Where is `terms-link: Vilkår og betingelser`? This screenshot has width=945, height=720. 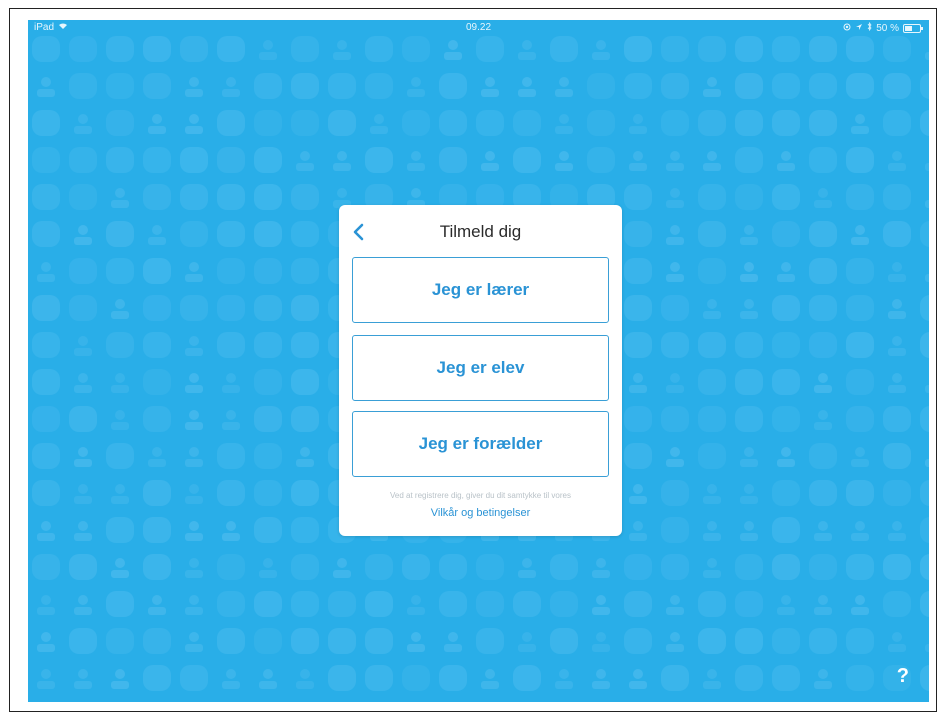
terms-link: Vilkår og betingelser is located at coordinates (480, 513).